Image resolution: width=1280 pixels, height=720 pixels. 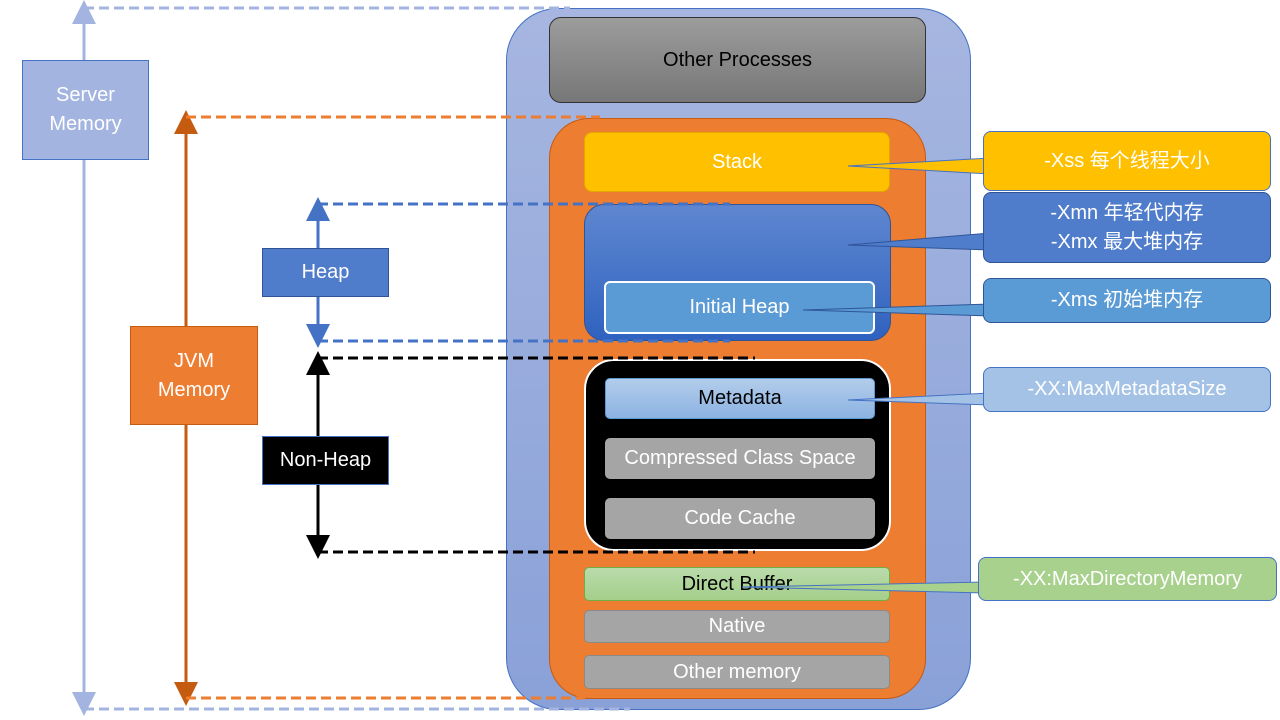 I want to click on server-memory-line-2: Memory, so click(x=85, y=124).